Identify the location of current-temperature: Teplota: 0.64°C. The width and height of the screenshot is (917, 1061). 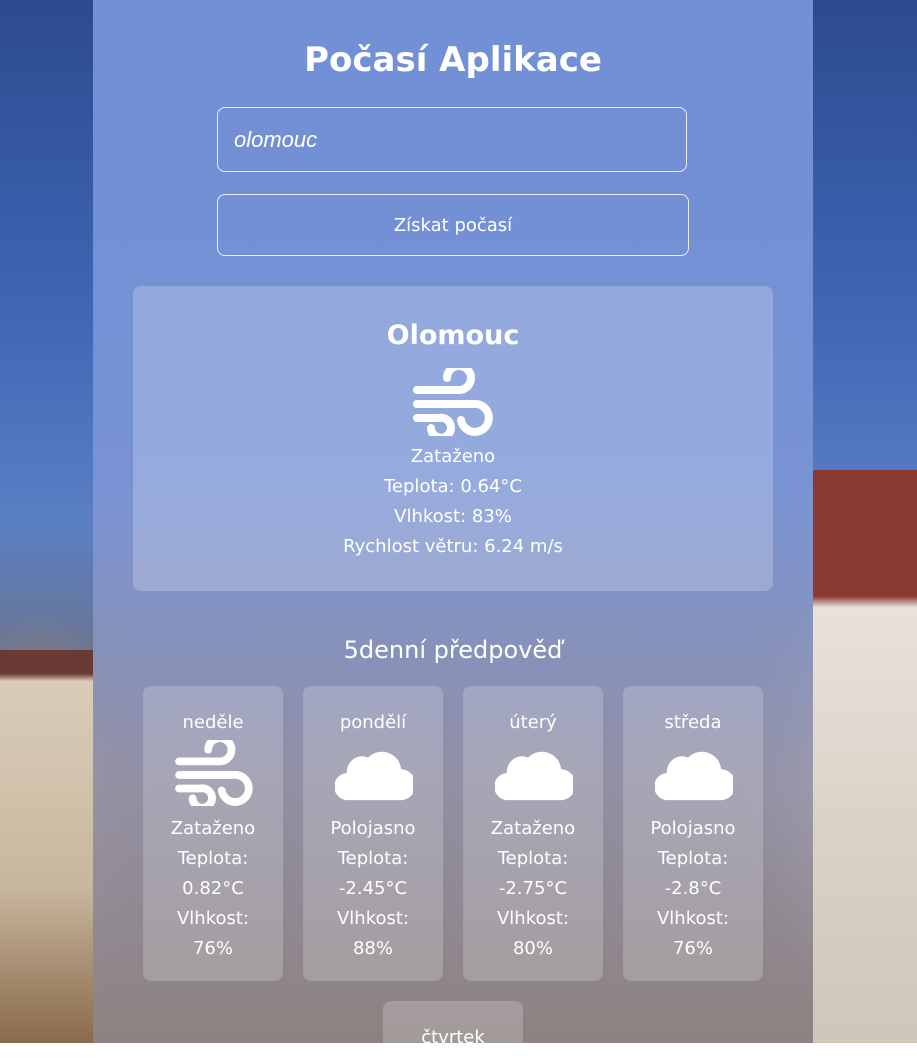
(453, 486).